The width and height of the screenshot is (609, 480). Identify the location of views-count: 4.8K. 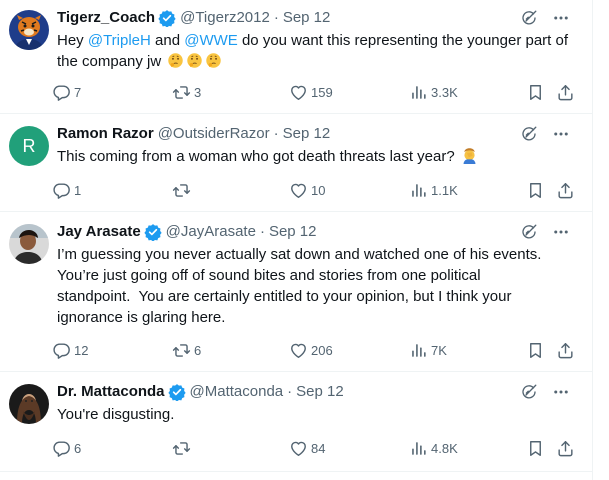
(444, 448).